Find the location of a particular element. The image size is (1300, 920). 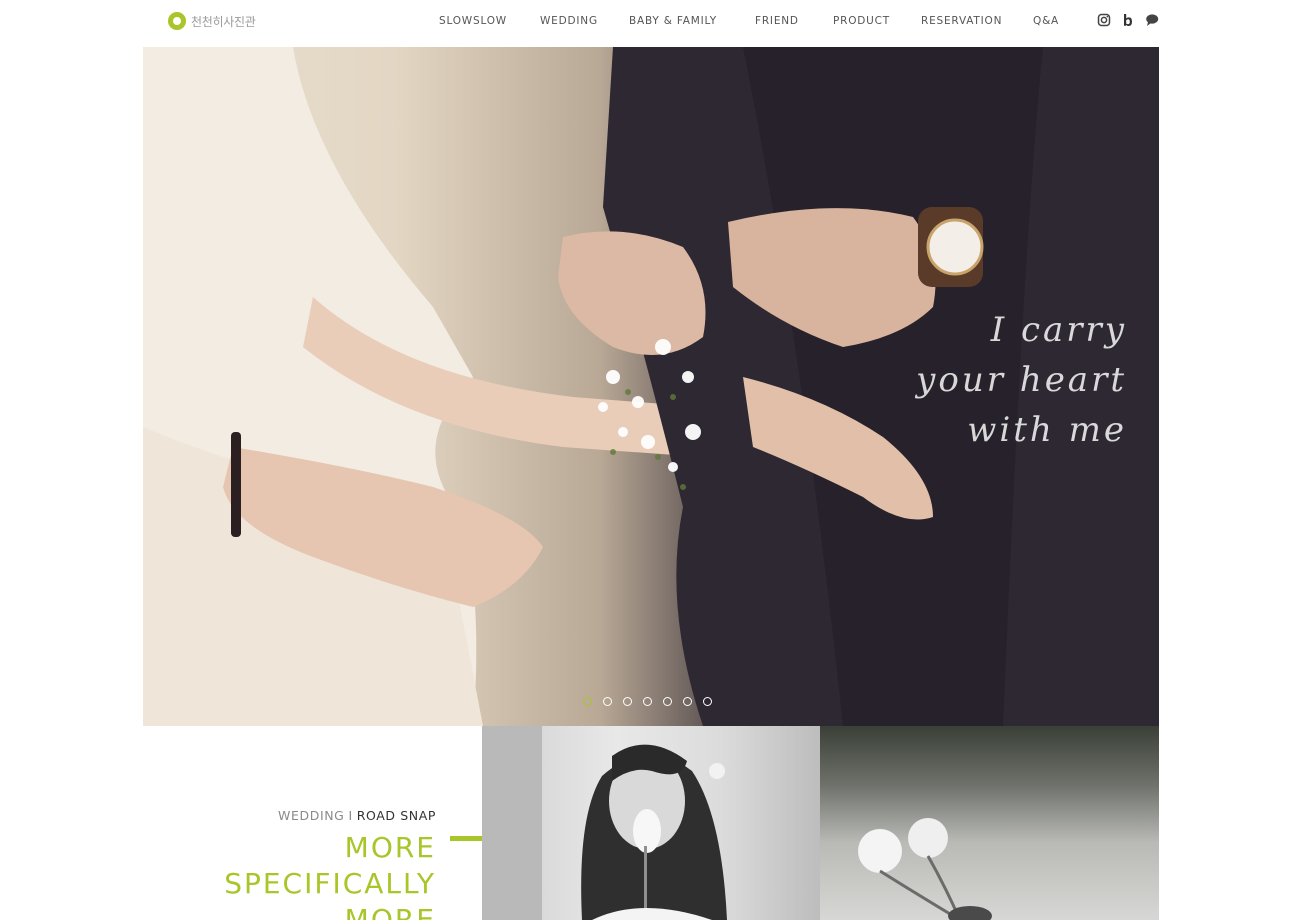

slider-pagination is located at coordinates (647, 701).